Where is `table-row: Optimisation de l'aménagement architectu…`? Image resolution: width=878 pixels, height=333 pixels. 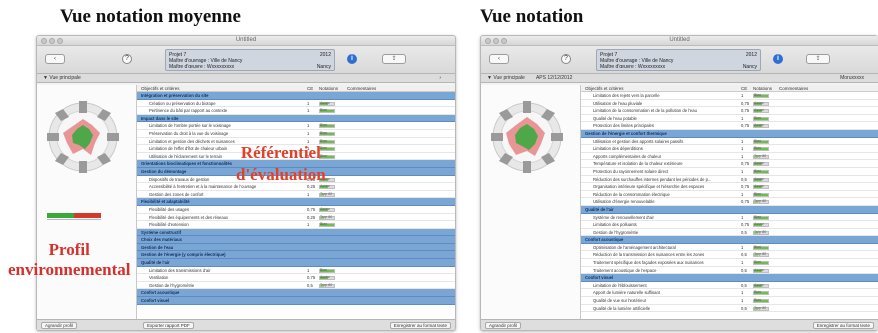
table-row: Optimisation de l'aménagement architectu… is located at coordinates (729, 248).